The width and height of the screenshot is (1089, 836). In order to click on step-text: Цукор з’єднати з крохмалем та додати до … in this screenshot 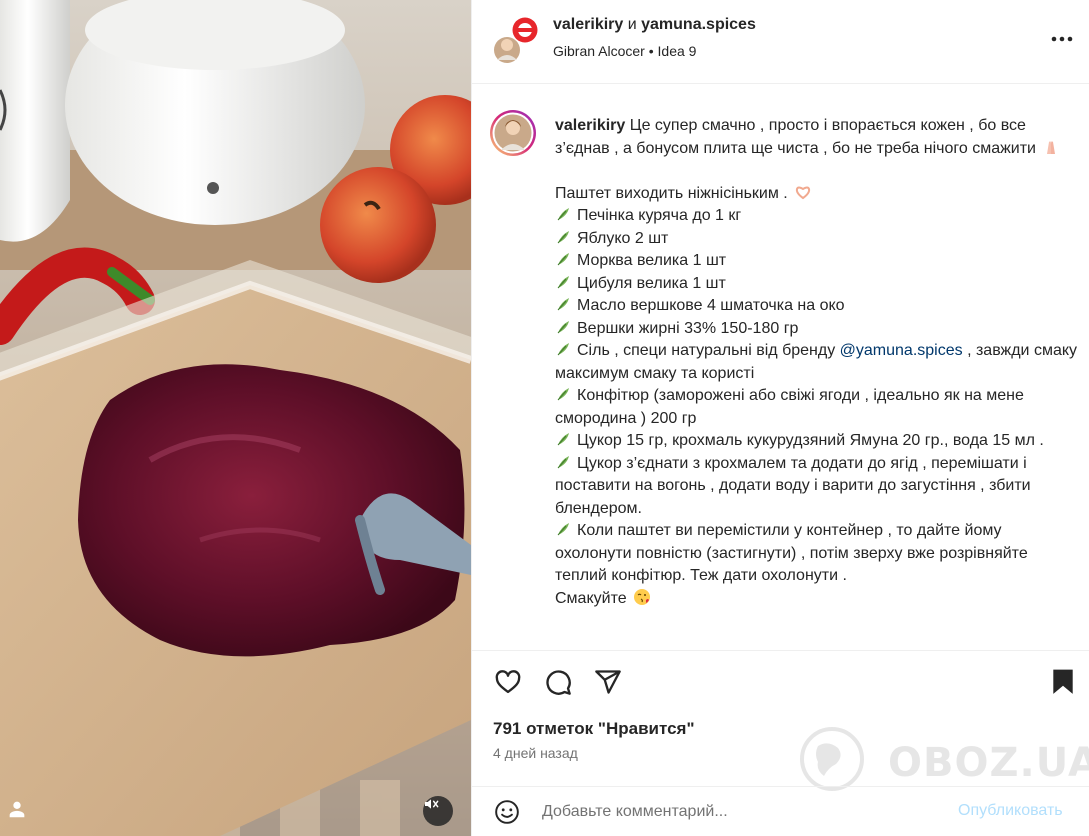, I will do `click(793, 485)`.